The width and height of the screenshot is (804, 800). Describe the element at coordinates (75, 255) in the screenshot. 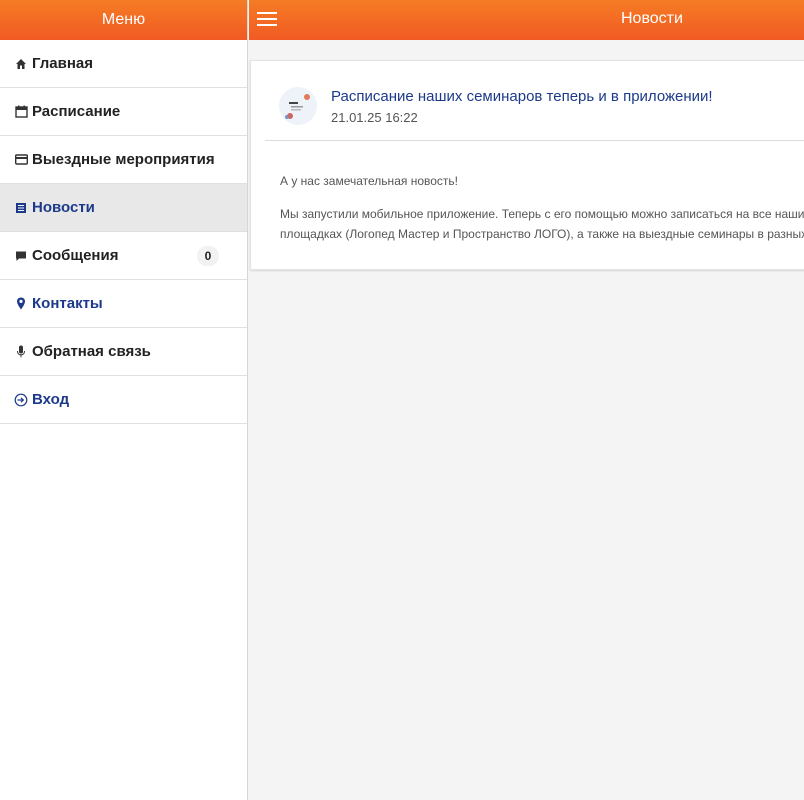

I see `sidebar-item-label: Сообщения` at that location.